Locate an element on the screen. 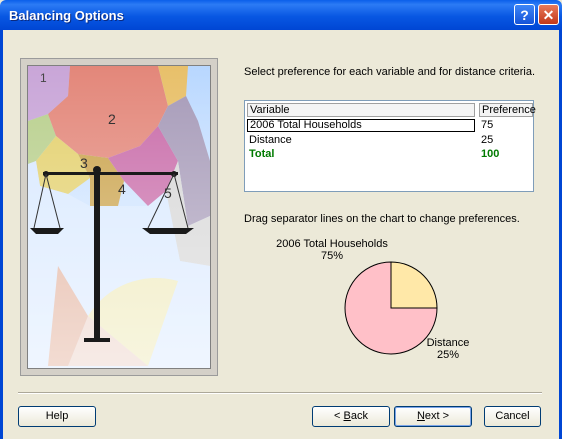  total-label: Total is located at coordinates (262, 154).